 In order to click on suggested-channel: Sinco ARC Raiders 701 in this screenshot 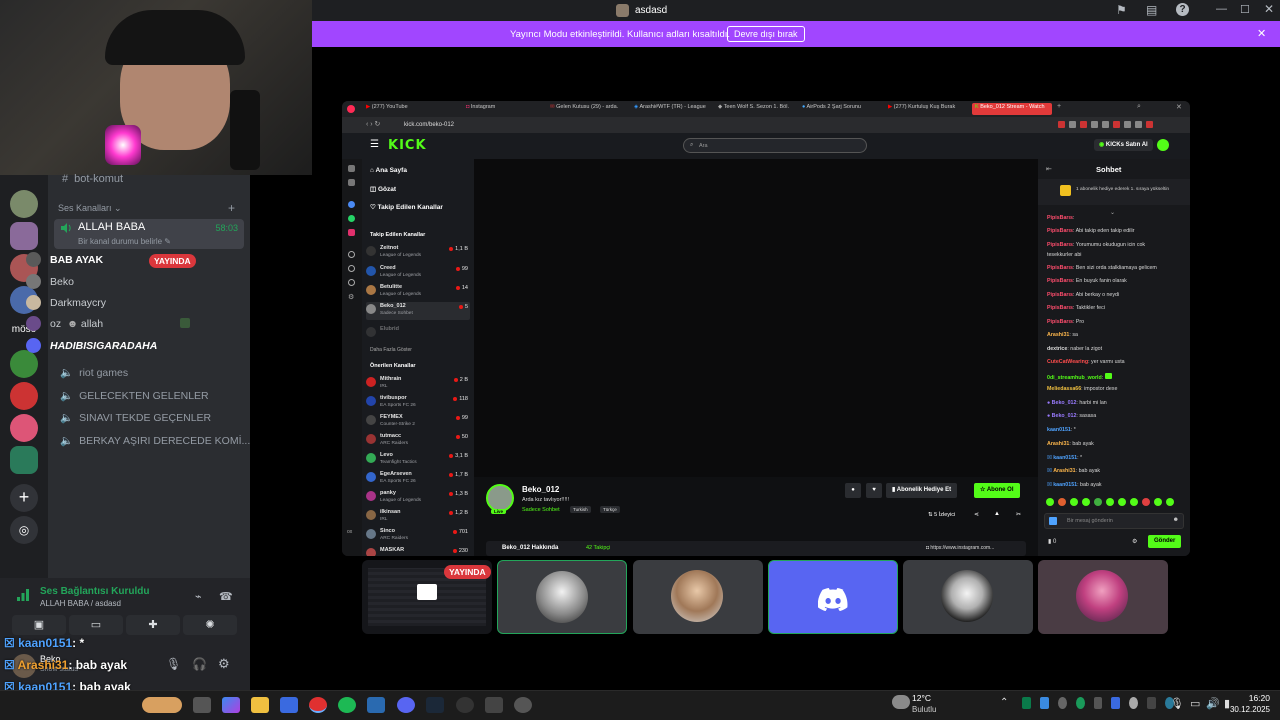, I will do `click(418, 536)`.